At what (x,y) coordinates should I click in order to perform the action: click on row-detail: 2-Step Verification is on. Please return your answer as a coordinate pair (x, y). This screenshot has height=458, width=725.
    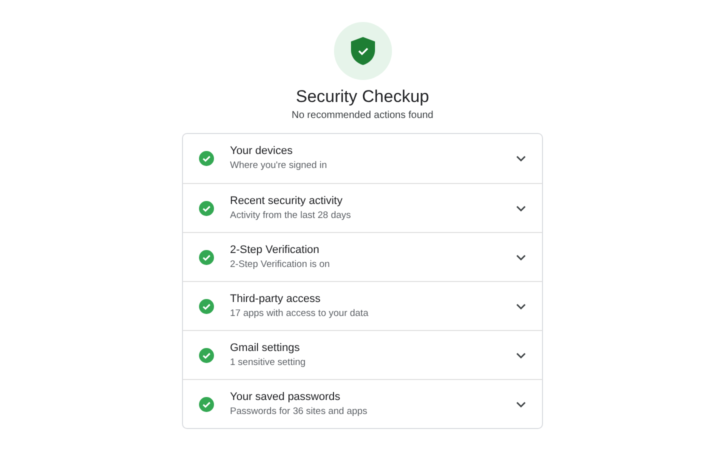
    Looking at the image, I should click on (280, 265).